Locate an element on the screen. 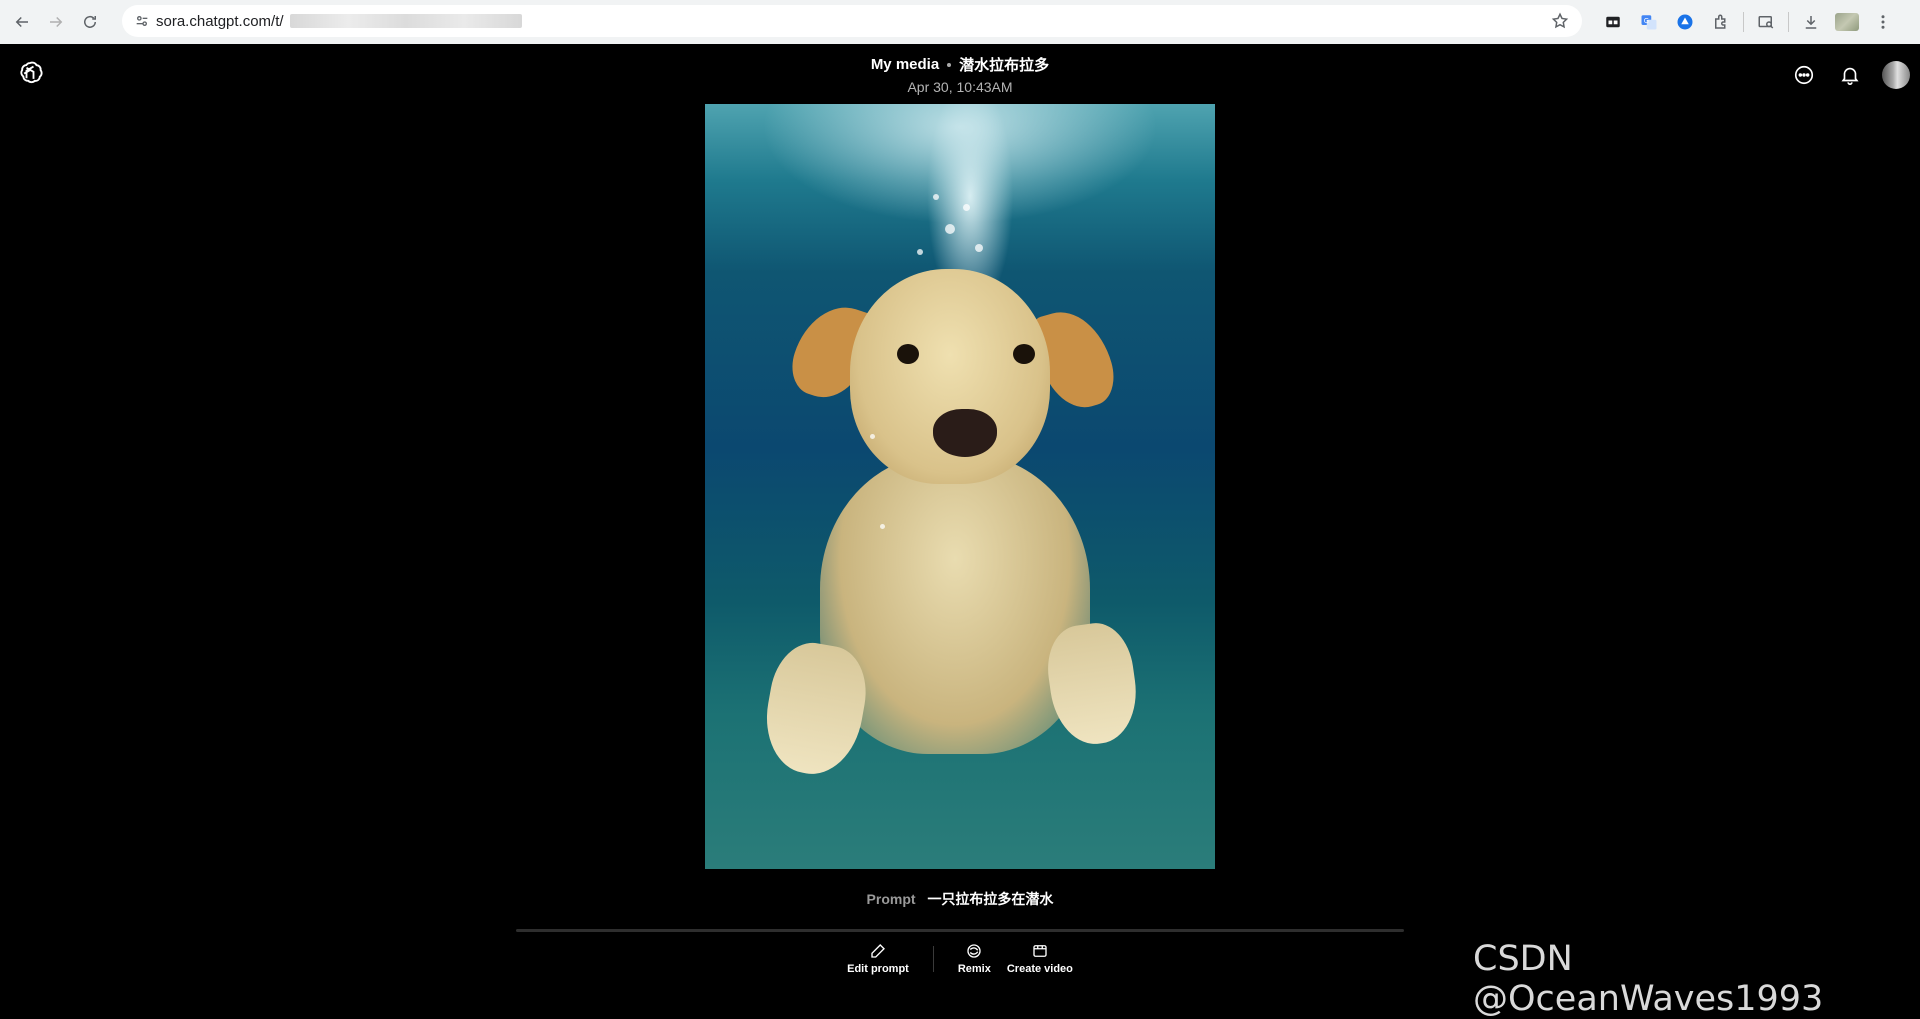  remix-icon is located at coordinates (974, 951).